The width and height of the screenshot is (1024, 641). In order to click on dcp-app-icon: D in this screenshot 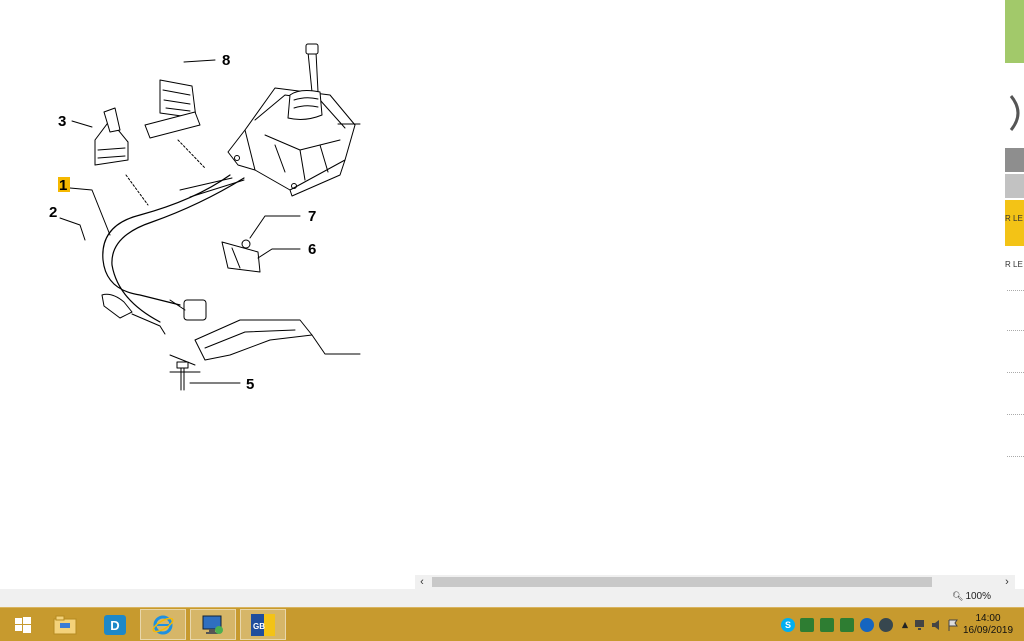, I will do `click(115, 624)`.